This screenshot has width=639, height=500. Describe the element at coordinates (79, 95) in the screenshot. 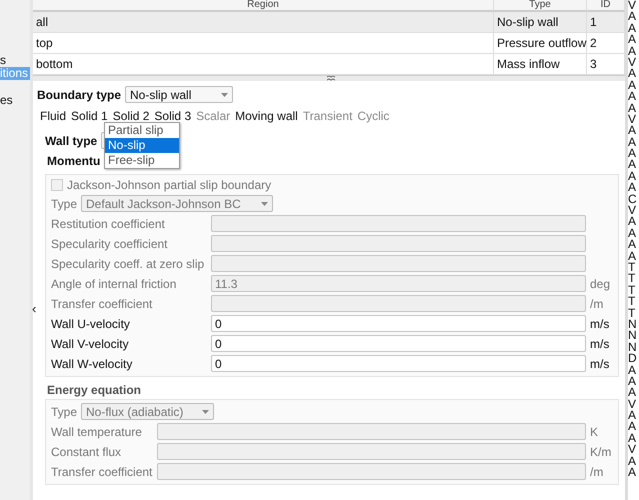

I see `boundary-type-label: Boundary type` at that location.